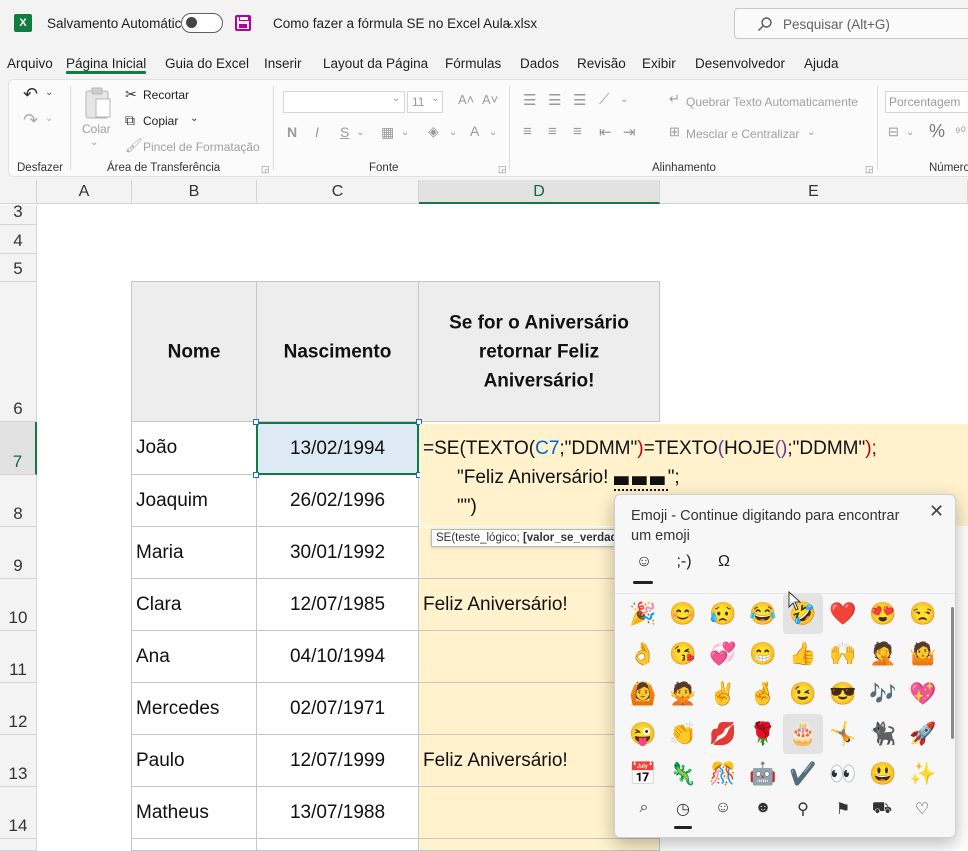 The image size is (968, 851). What do you see at coordinates (803, 774) in the screenshot?
I see `emoji-item: ✔️` at bounding box center [803, 774].